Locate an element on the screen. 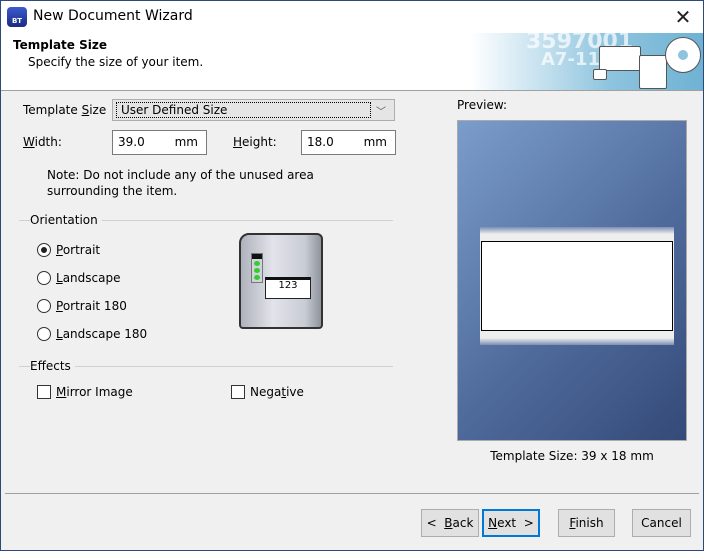 Image resolution: width=704 pixels, height=551 pixels. footer-separator is located at coordinates (352, 493).